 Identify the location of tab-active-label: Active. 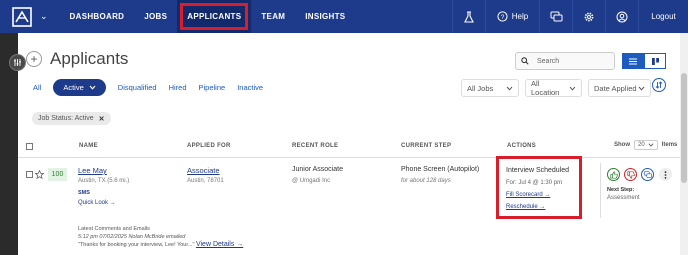
(73, 87).